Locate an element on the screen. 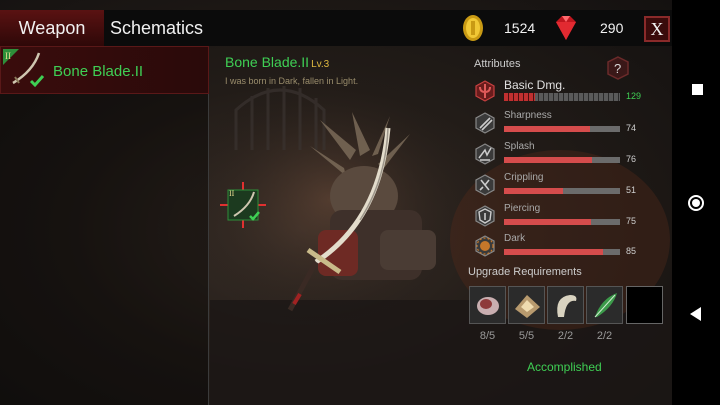 The image size is (720, 405). bone-material-icon is located at coordinates (488, 306).